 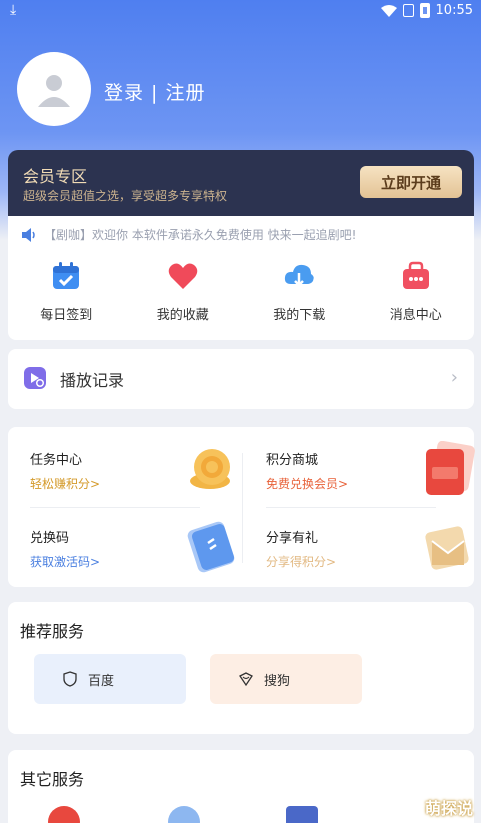 I want to click on task-name: 兑换码, so click(x=50, y=538).